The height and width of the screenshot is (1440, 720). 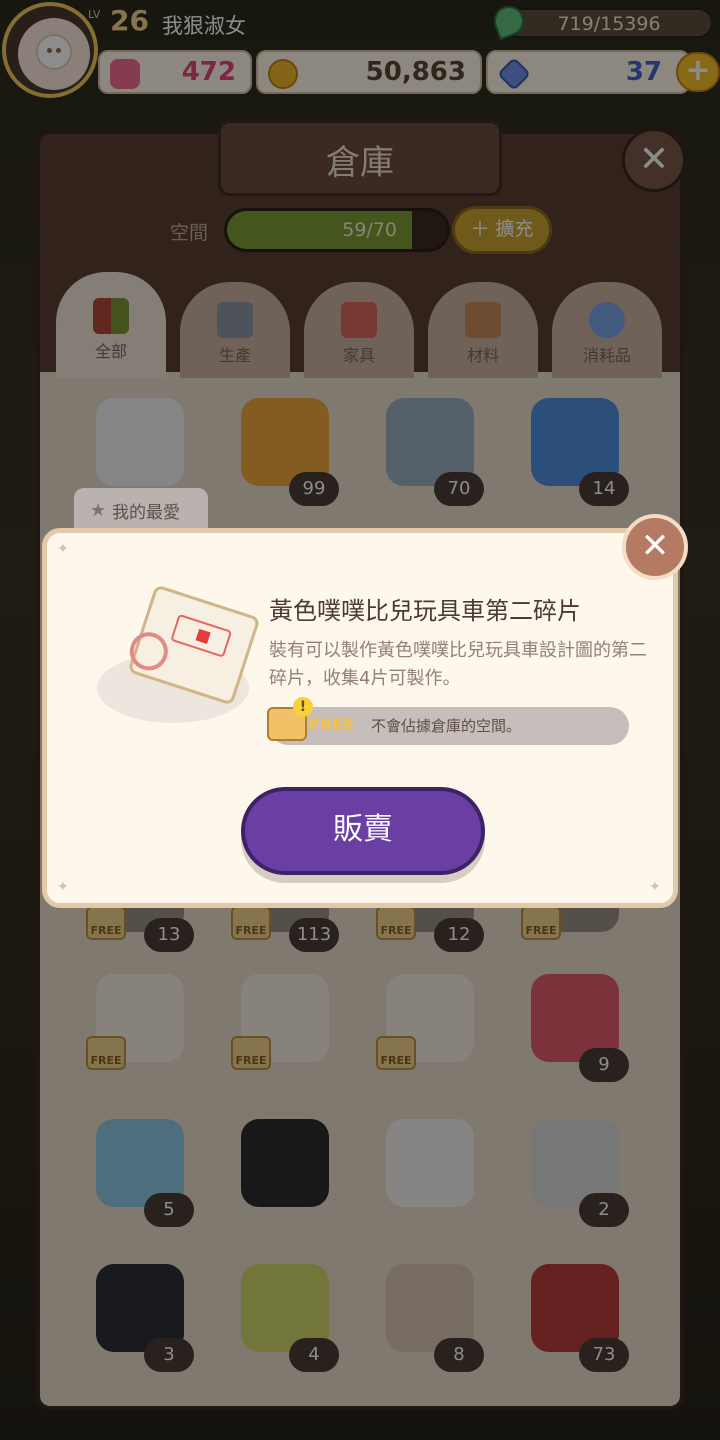 What do you see at coordinates (446, 726) in the screenshot?
I see `free-text: 不會佔據倉庫的空間。` at bounding box center [446, 726].